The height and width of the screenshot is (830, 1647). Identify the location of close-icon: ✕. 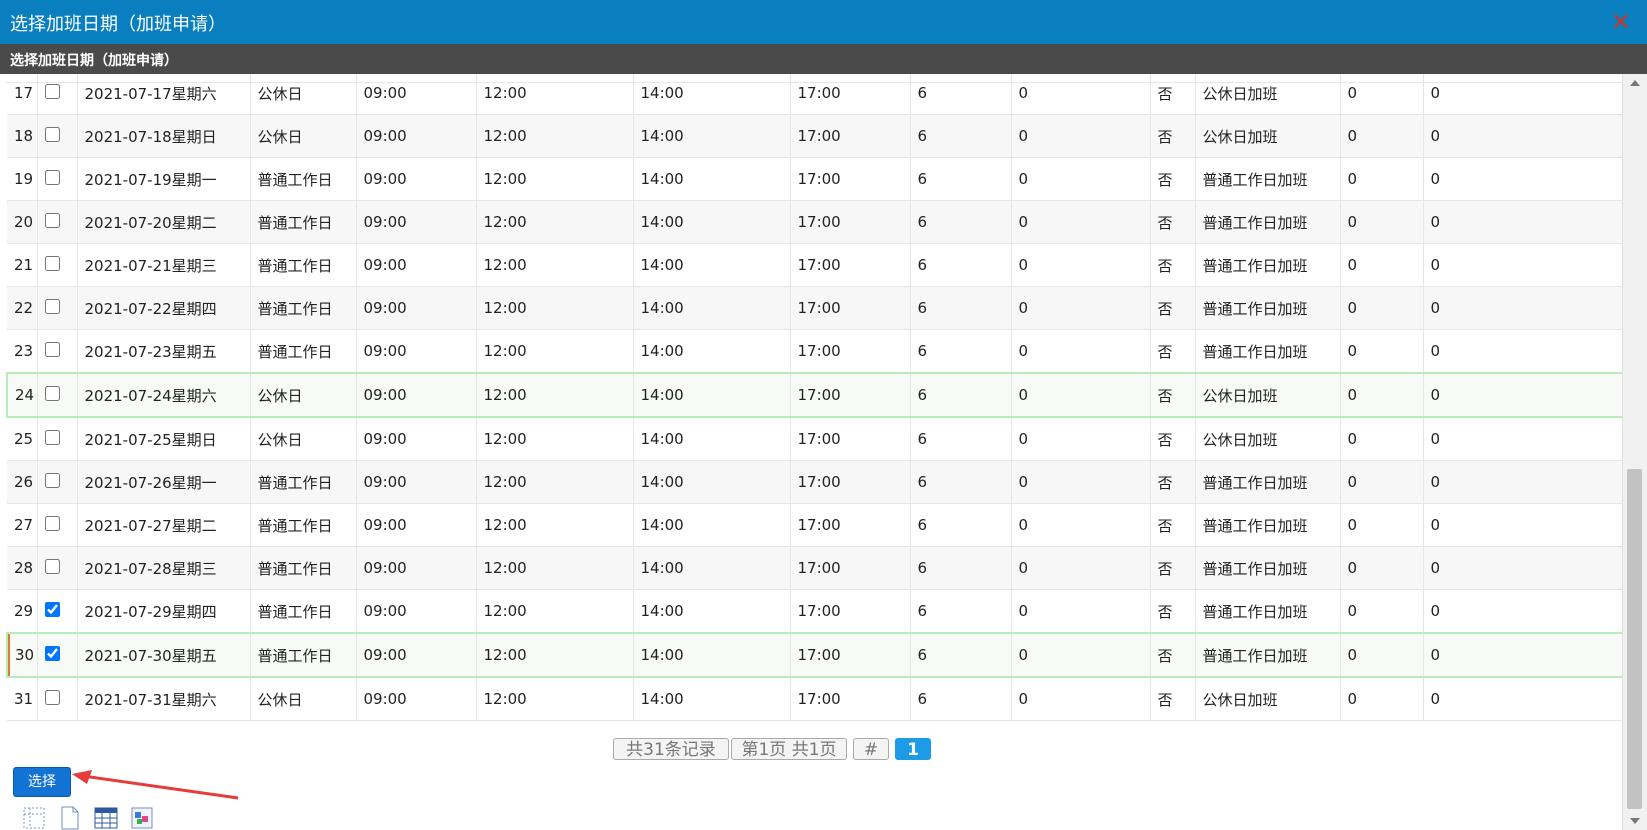
(1621, 22).